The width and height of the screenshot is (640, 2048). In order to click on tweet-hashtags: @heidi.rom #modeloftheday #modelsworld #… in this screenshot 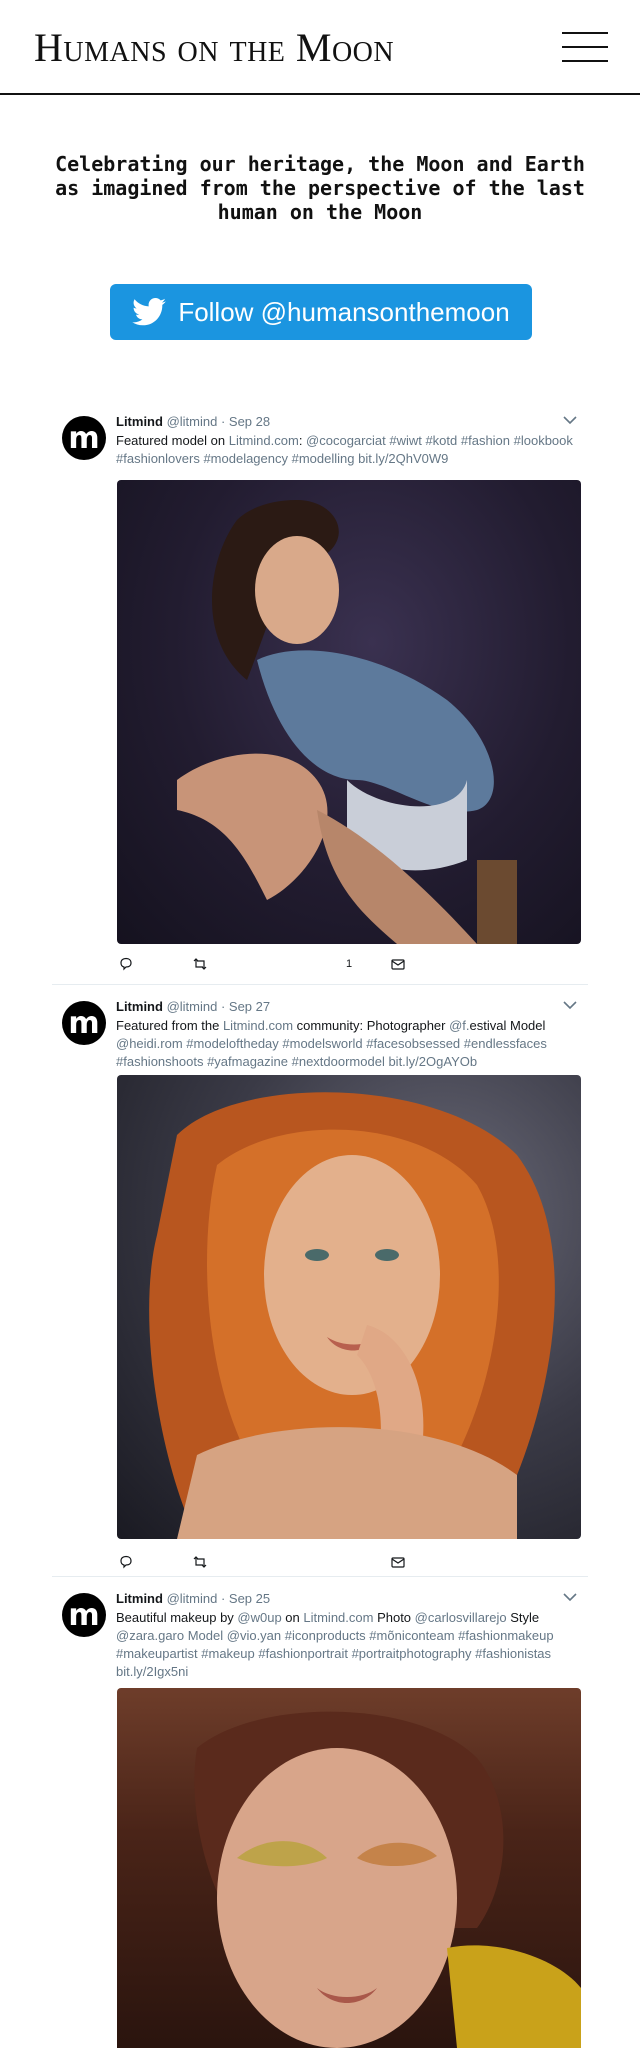, I will do `click(331, 1052)`.